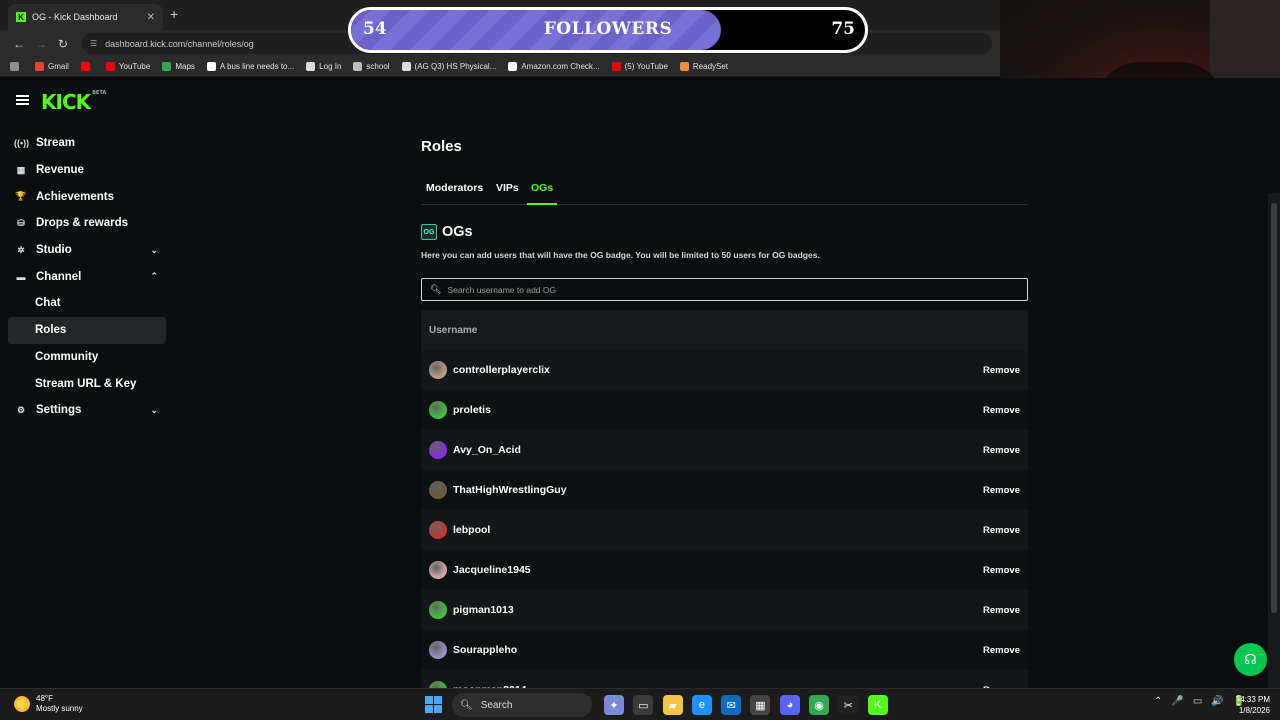 Image resolution: width=1280 pixels, height=720 pixels. What do you see at coordinates (487, 450) in the screenshot?
I see `username: Avy_On_Acid` at bounding box center [487, 450].